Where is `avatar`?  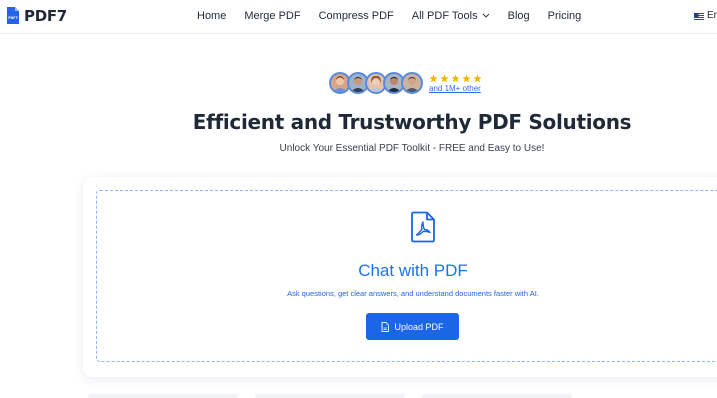 avatar is located at coordinates (412, 83).